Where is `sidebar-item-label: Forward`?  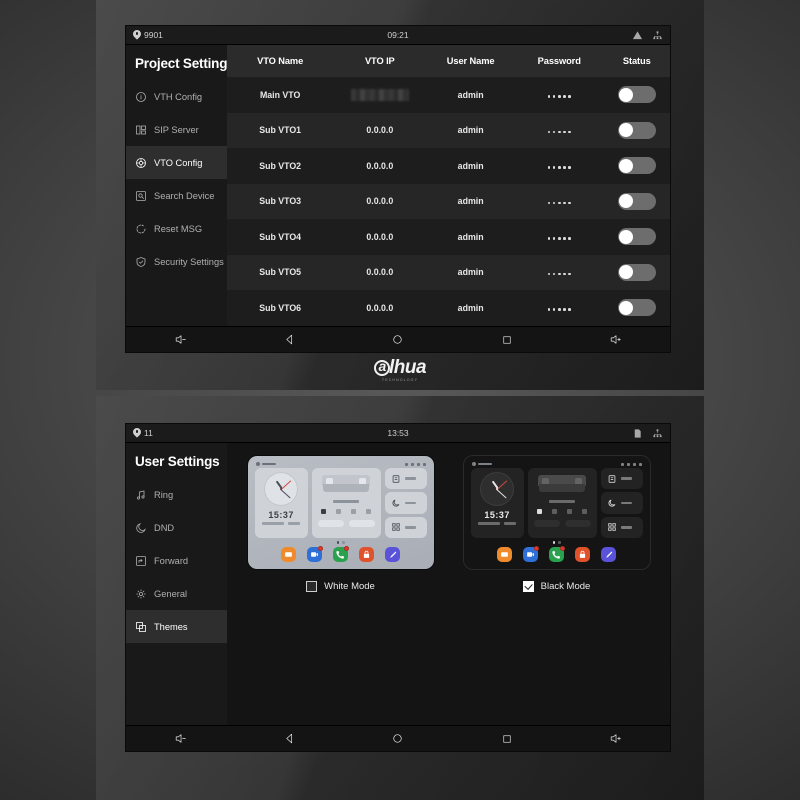
sidebar-item-label: Forward is located at coordinates (171, 560).